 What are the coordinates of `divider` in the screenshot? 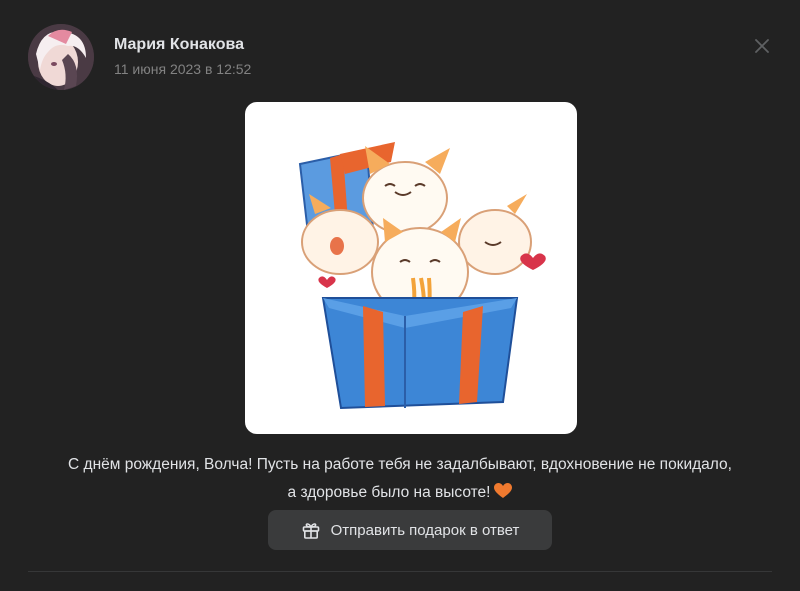 It's located at (400, 571).